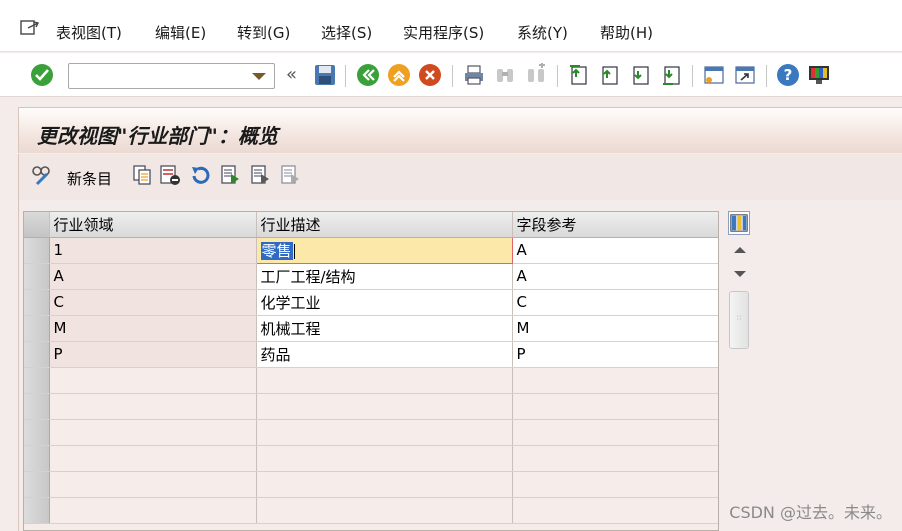 The width and height of the screenshot is (902, 531). Describe the element at coordinates (200, 175) in the screenshot. I see `undo-icon` at that location.